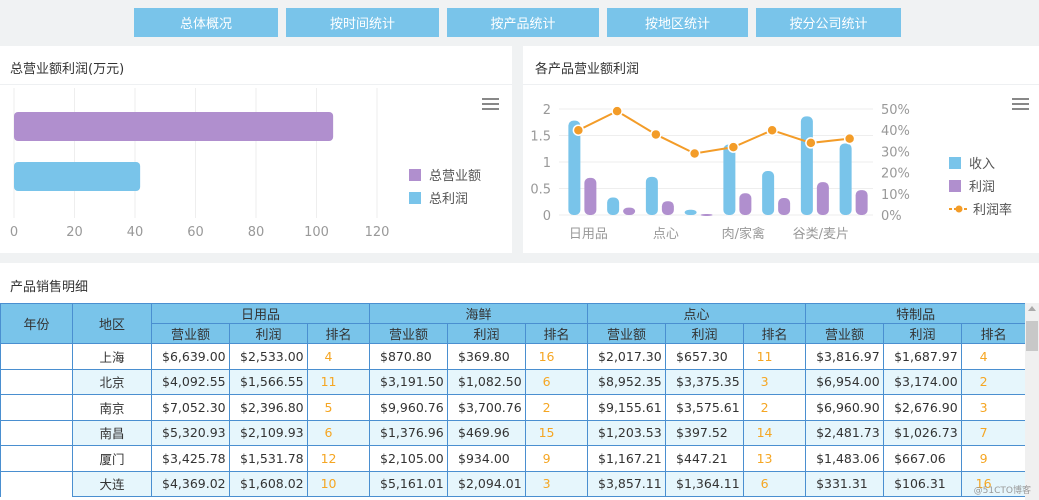 This screenshot has width=1039, height=500. Describe the element at coordinates (845, 483) in the screenshot. I see `revenue-cell: $331.31` at that location.